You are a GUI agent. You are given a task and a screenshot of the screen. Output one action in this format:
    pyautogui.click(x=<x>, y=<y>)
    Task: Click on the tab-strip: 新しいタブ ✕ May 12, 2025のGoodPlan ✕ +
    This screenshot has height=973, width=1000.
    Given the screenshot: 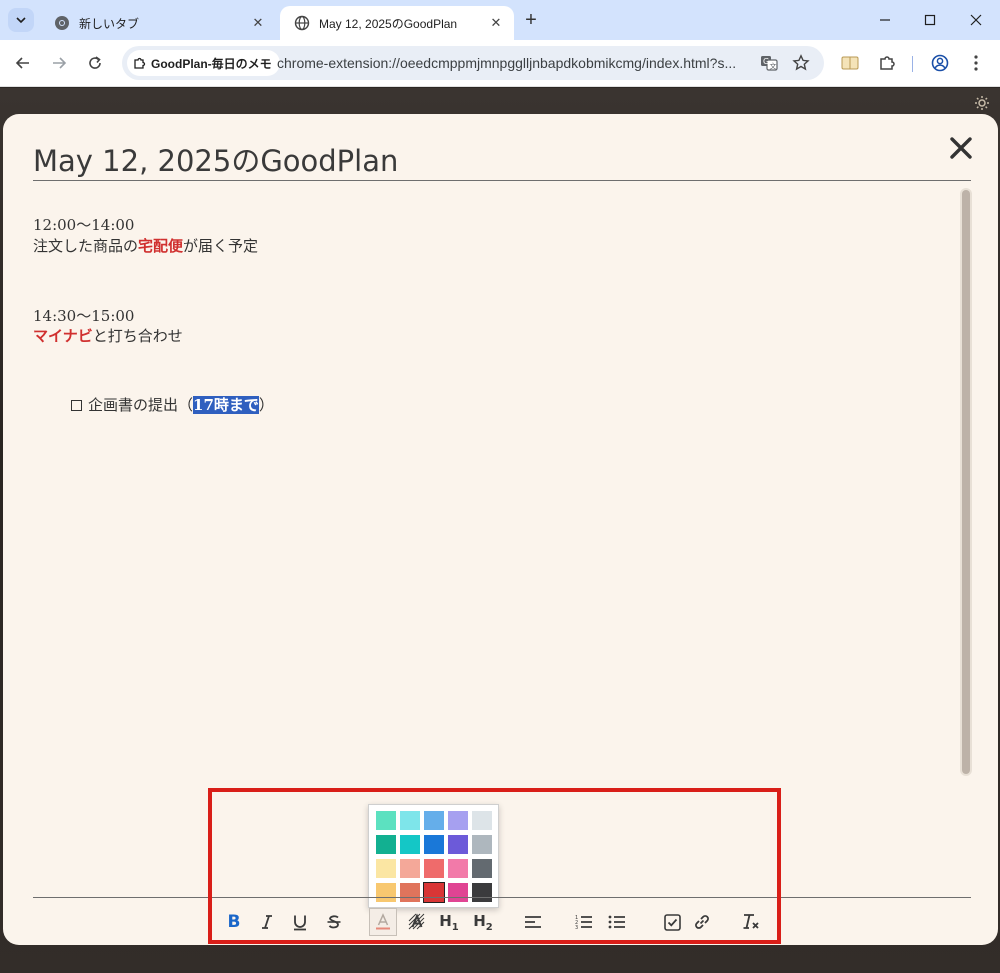 What is the action you would take?
    pyautogui.click(x=500, y=20)
    